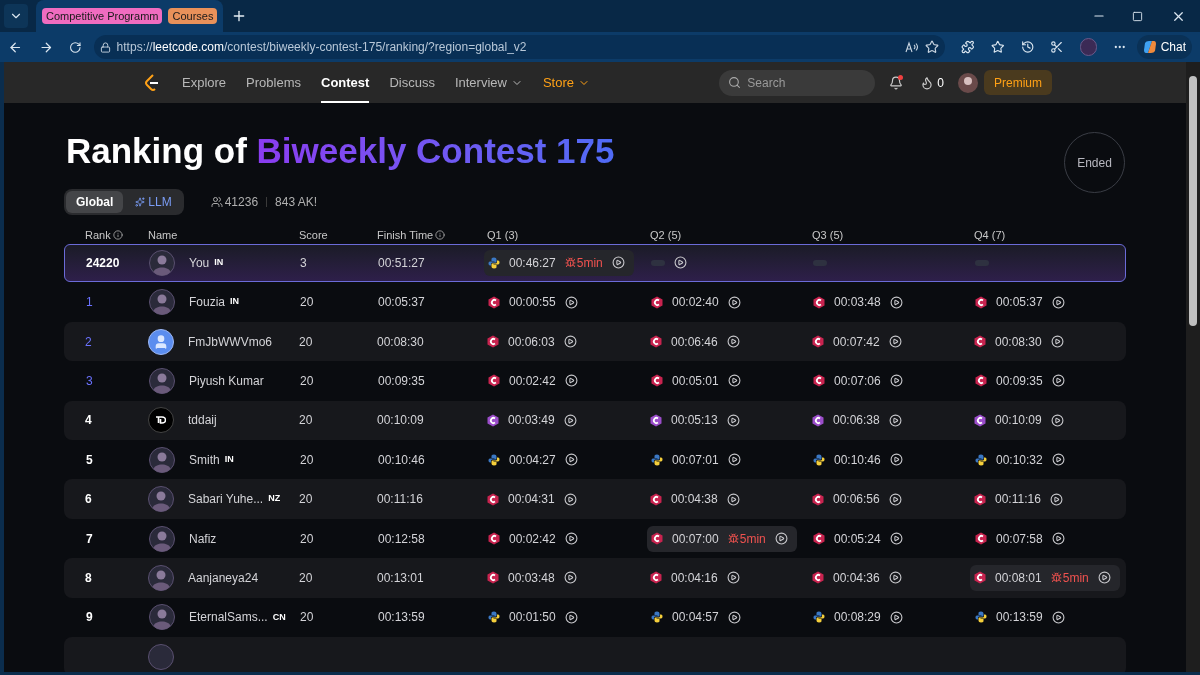 This screenshot has height=675, width=1200. What do you see at coordinates (968, 47) in the screenshot?
I see `extensions-icon` at bounding box center [968, 47].